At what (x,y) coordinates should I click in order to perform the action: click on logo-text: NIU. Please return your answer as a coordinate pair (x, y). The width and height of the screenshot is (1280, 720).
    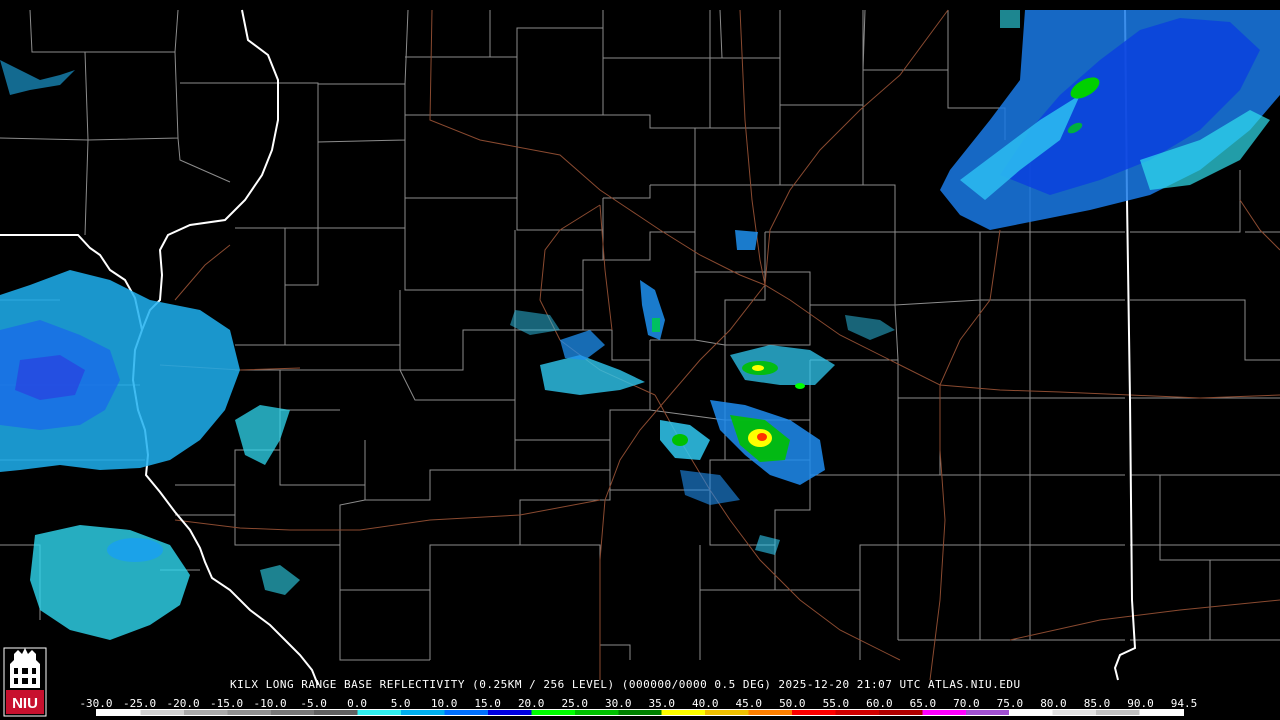
    Looking at the image, I should click on (25, 703).